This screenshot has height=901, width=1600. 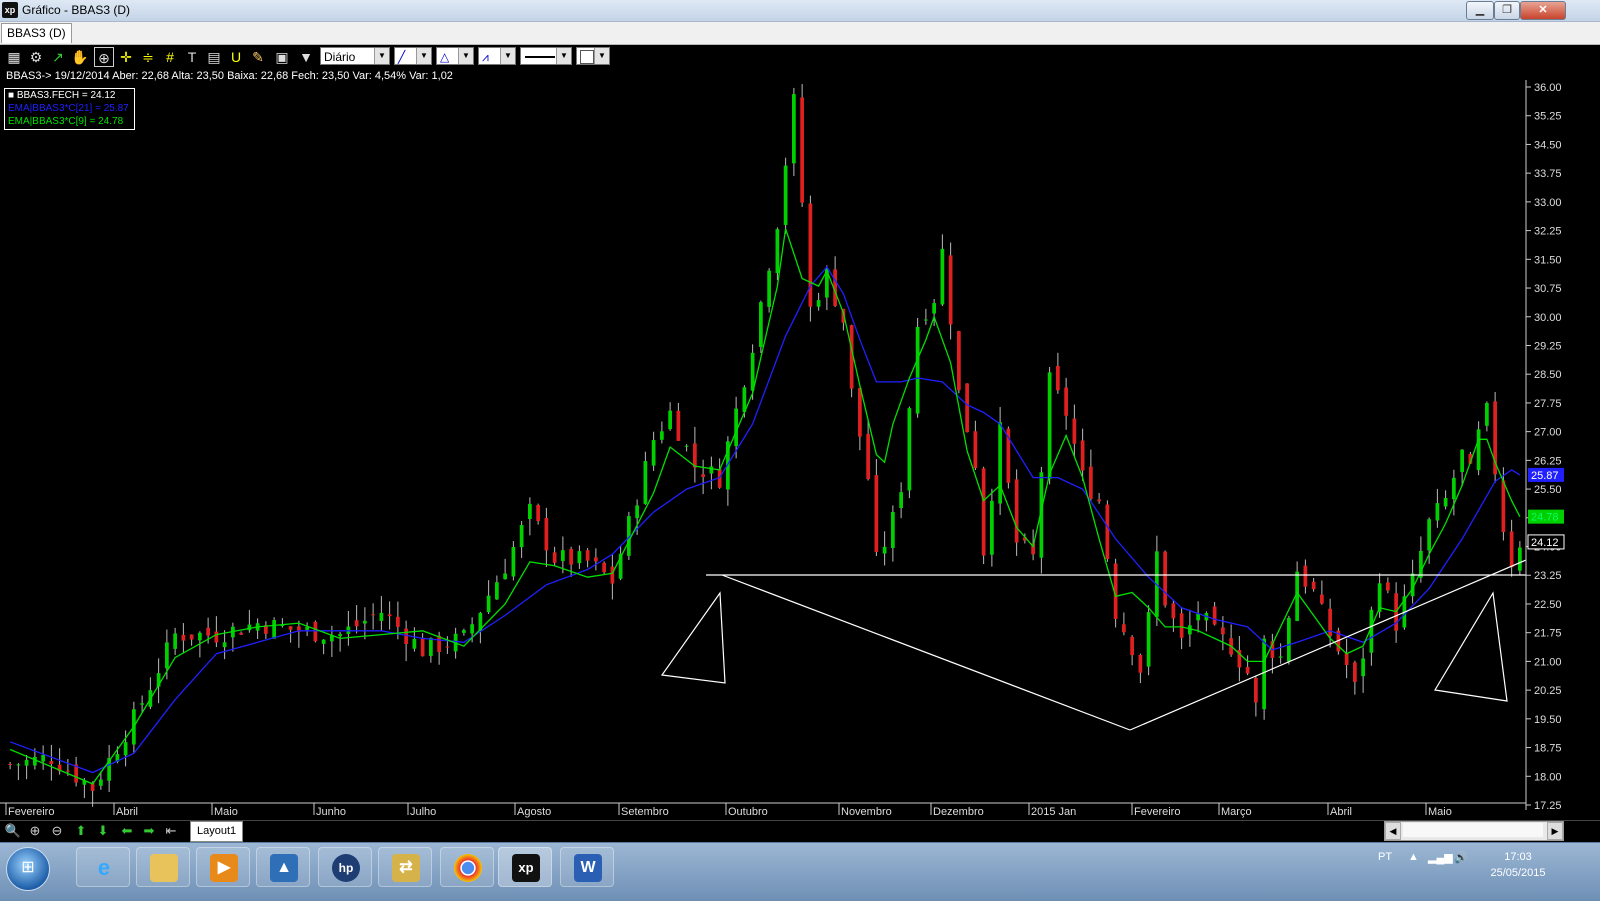 I want to click on taskbar-clock: 17:03 25/05/2015, so click(x=1518, y=865).